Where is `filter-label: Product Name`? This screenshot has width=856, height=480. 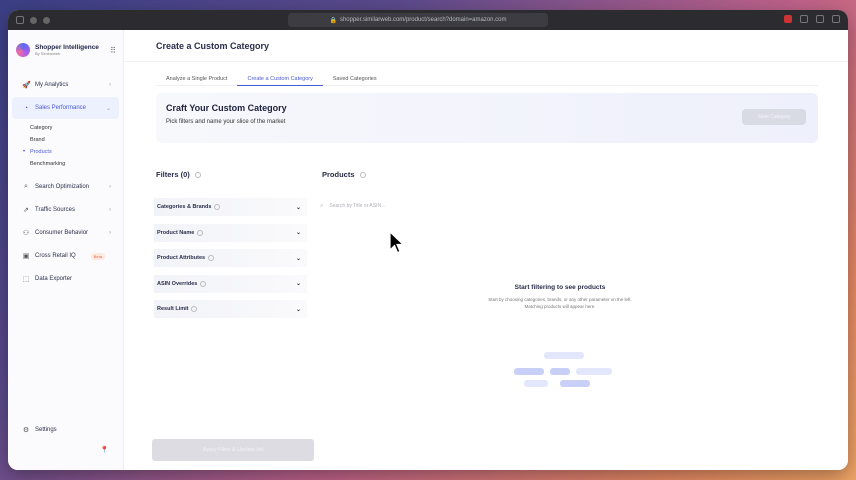
filter-label: Product Name is located at coordinates (176, 232).